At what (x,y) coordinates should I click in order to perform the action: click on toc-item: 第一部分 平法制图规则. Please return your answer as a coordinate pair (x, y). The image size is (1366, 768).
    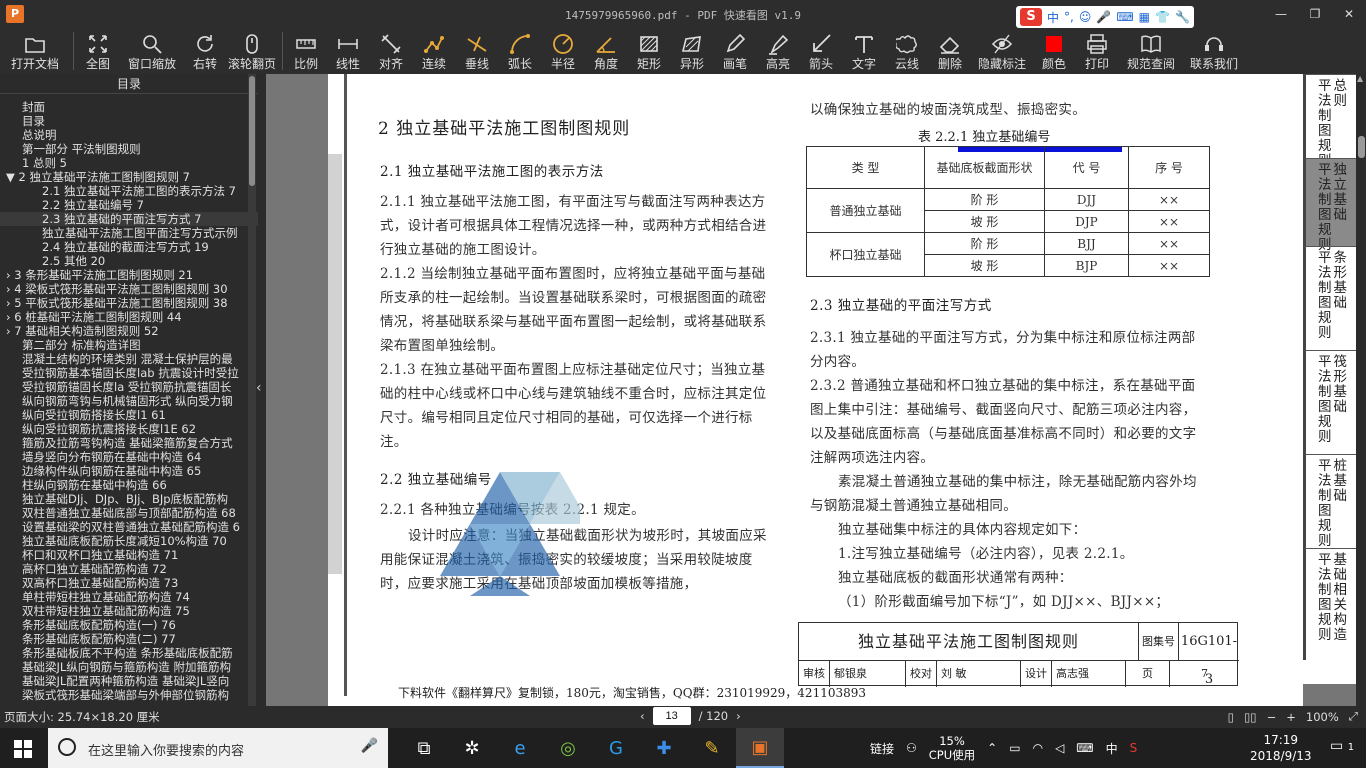
    Looking at the image, I should click on (129, 149).